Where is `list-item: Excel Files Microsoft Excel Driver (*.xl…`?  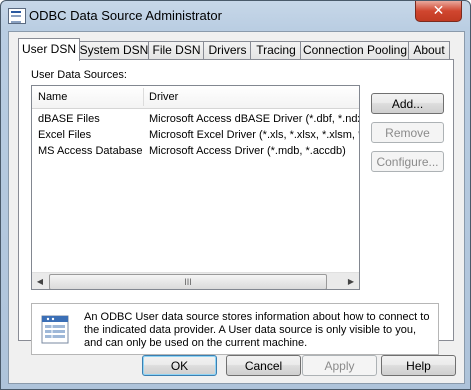 list-item: Excel Files Microsoft Excel Driver (*.xl… is located at coordinates (195, 135).